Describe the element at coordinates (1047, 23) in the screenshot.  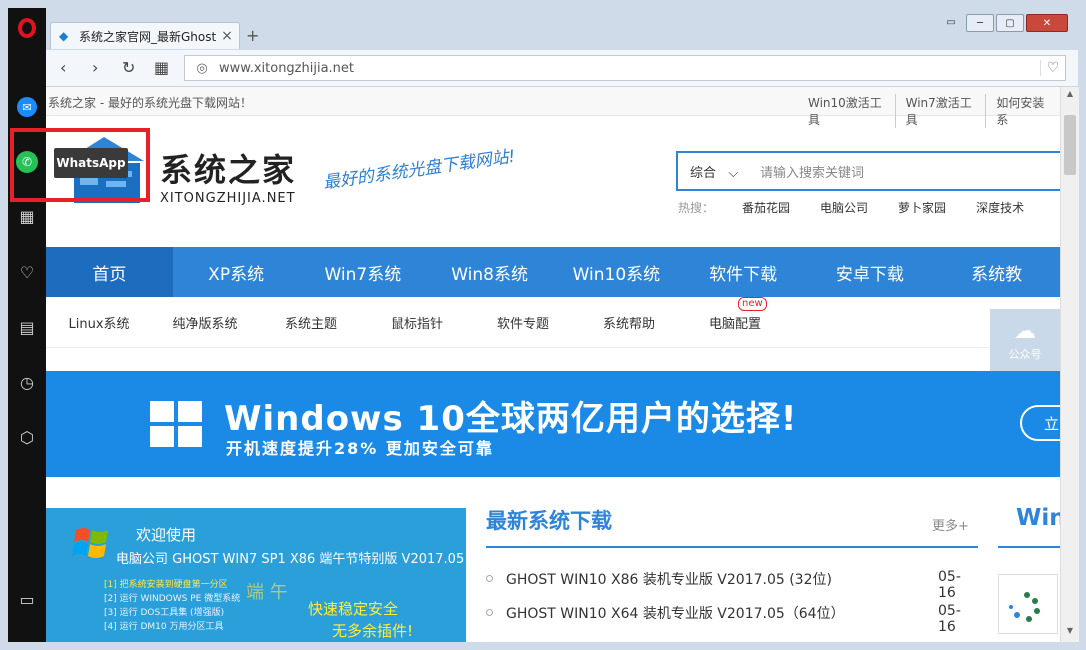
I see `close-button: ✕` at that location.